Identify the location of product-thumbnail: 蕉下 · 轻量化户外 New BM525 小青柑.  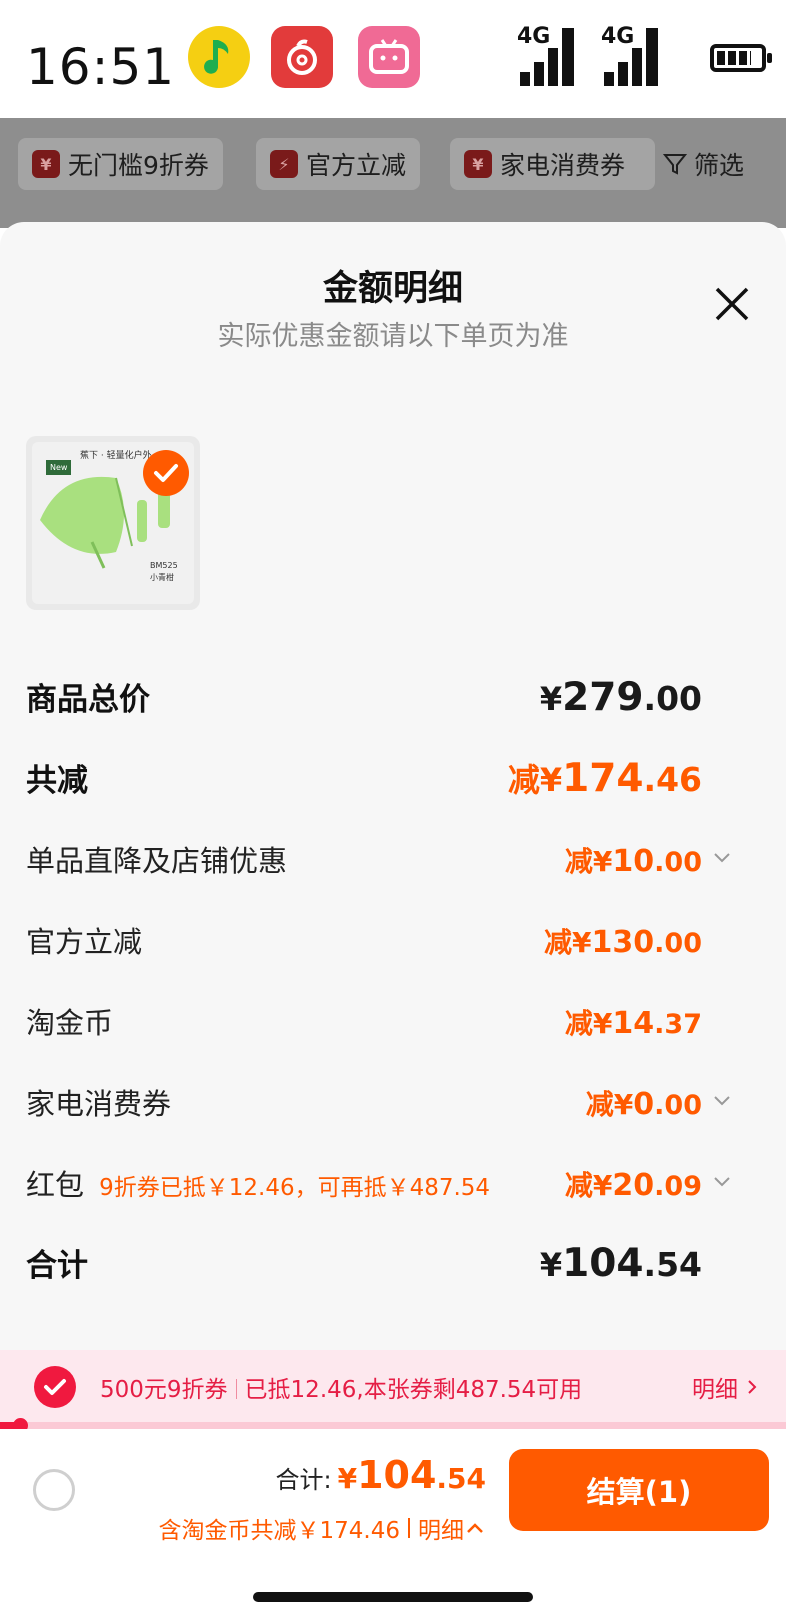
(113, 523).